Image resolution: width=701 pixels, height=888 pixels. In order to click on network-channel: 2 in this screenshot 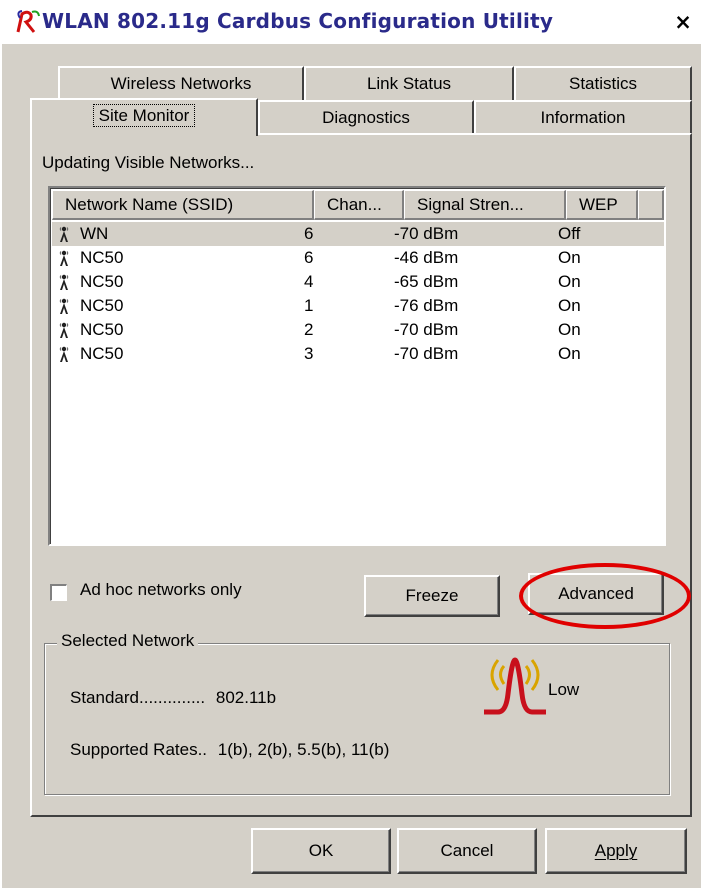, I will do `click(309, 329)`.